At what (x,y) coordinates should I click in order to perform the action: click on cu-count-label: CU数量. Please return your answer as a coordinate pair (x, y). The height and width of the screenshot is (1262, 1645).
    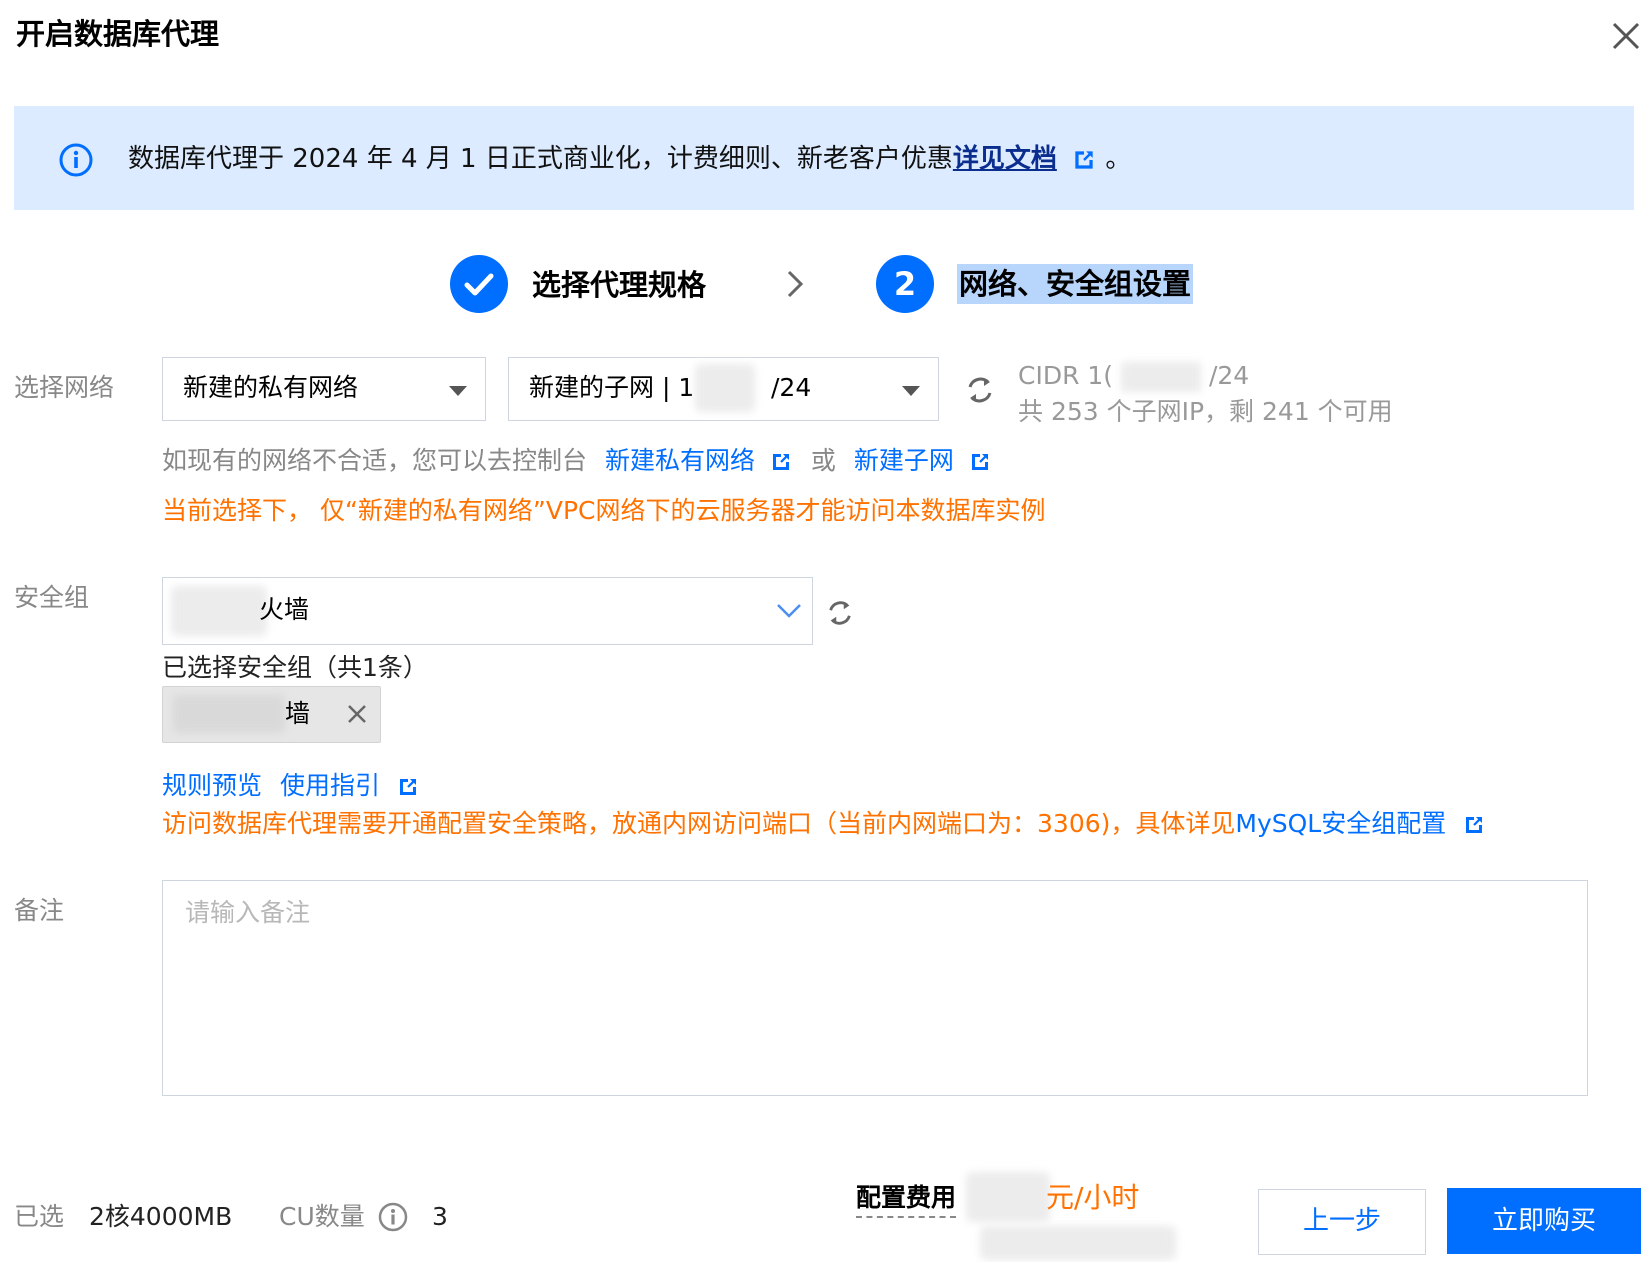
    Looking at the image, I should click on (322, 1216).